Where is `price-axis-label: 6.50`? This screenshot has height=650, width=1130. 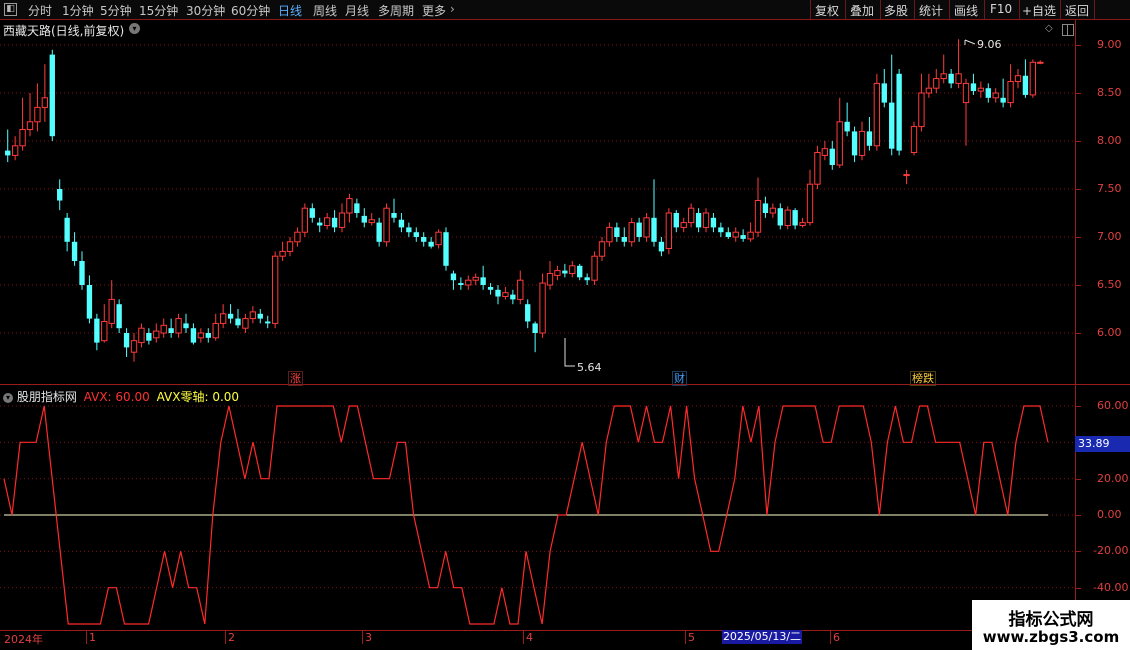 price-axis-label: 6.50 is located at coordinates (1109, 284).